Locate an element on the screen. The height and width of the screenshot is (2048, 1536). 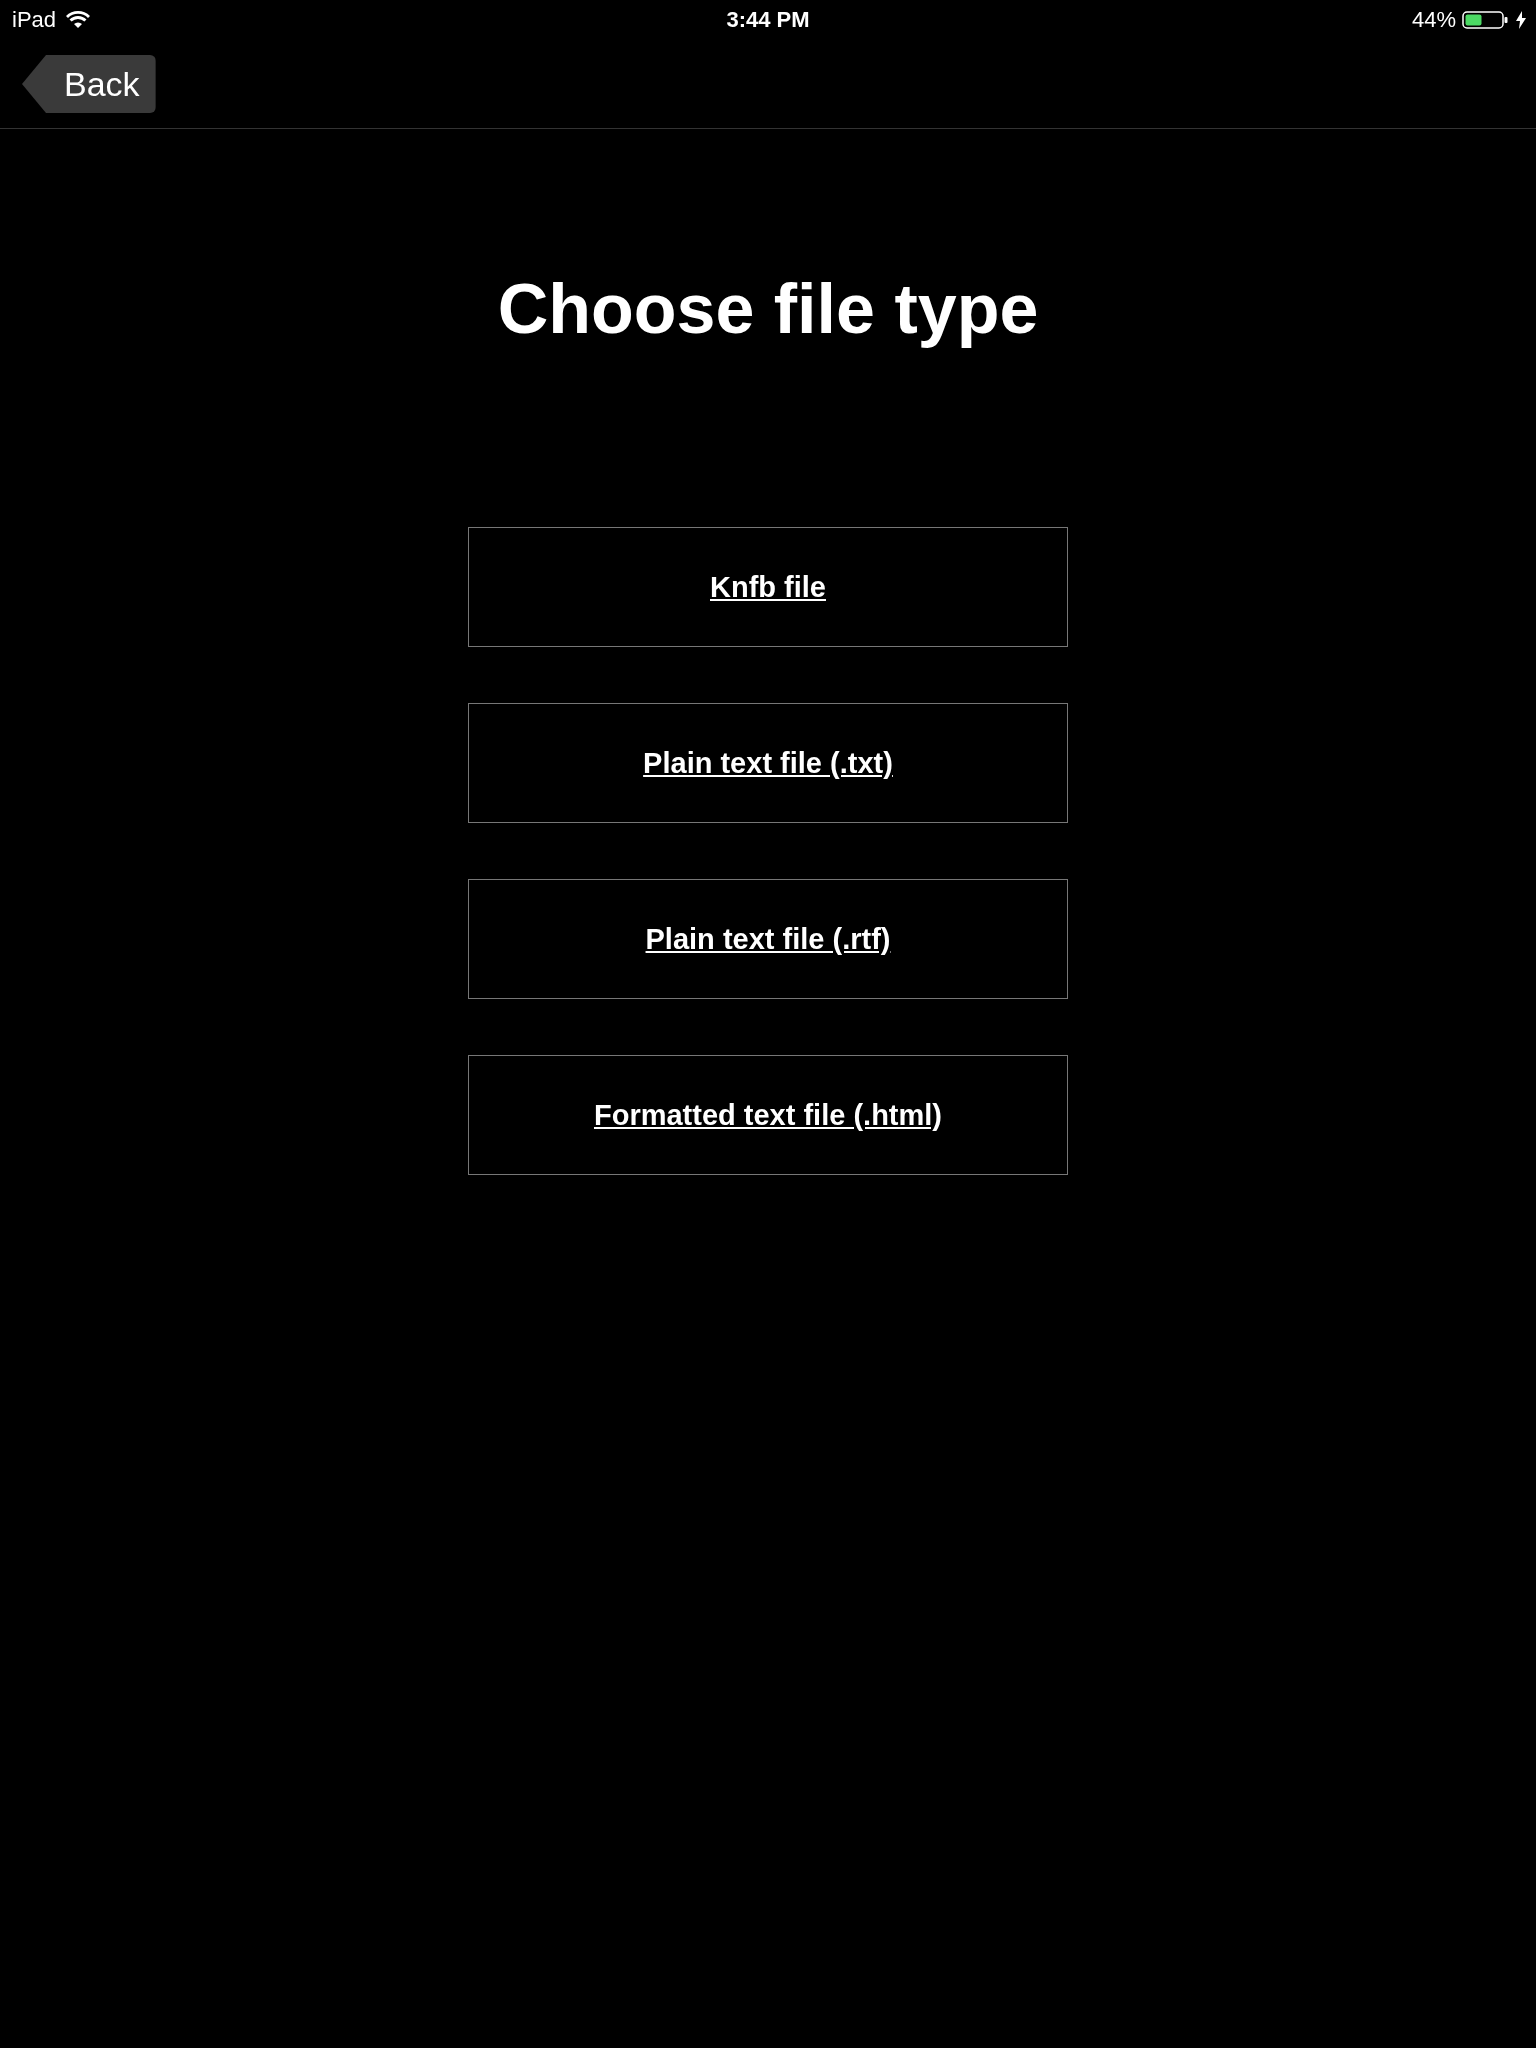
file-type-option: Plain text file (.txt) is located at coordinates (768, 763).